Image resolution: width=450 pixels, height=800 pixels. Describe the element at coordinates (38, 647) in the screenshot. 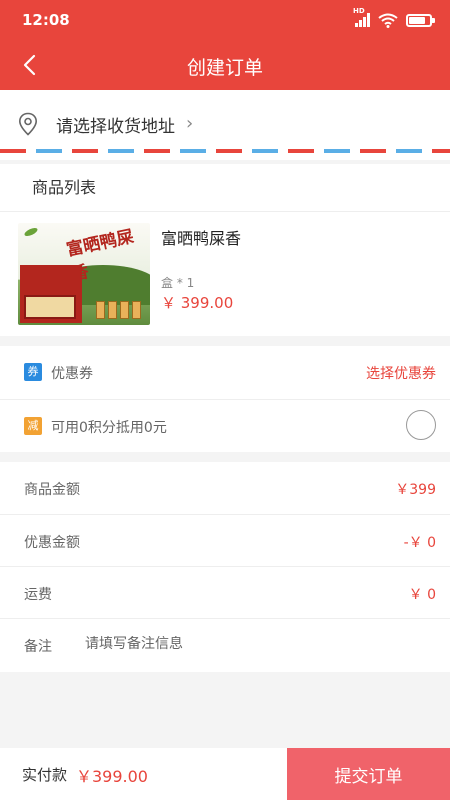

I see `remark-label: 备注` at that location.